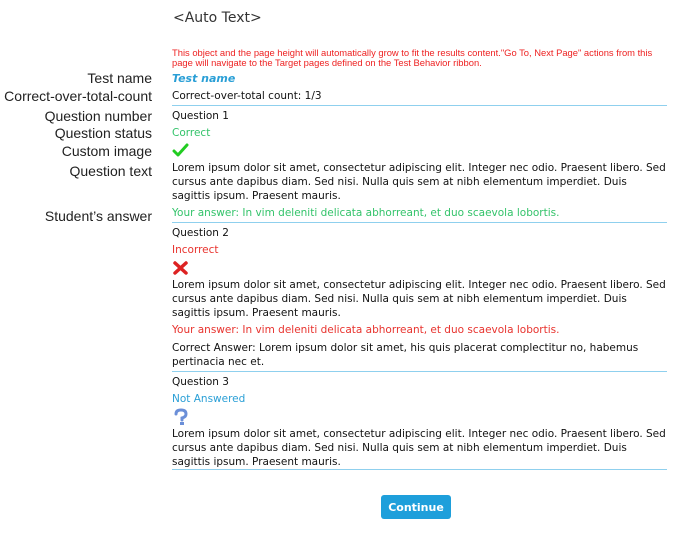 The width and height of the screenshot is (680, 535). What do you see at coordinates (191, 133) in the screenshot?
I see `question-status: Correct` at bounding box center [191, 133].